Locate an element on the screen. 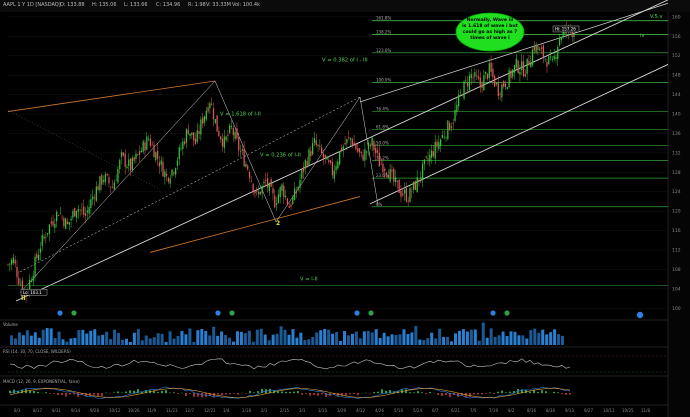 The width and height of the screenshot is (690, 417). wave-count-label: II is located at coordinates (23, 298).